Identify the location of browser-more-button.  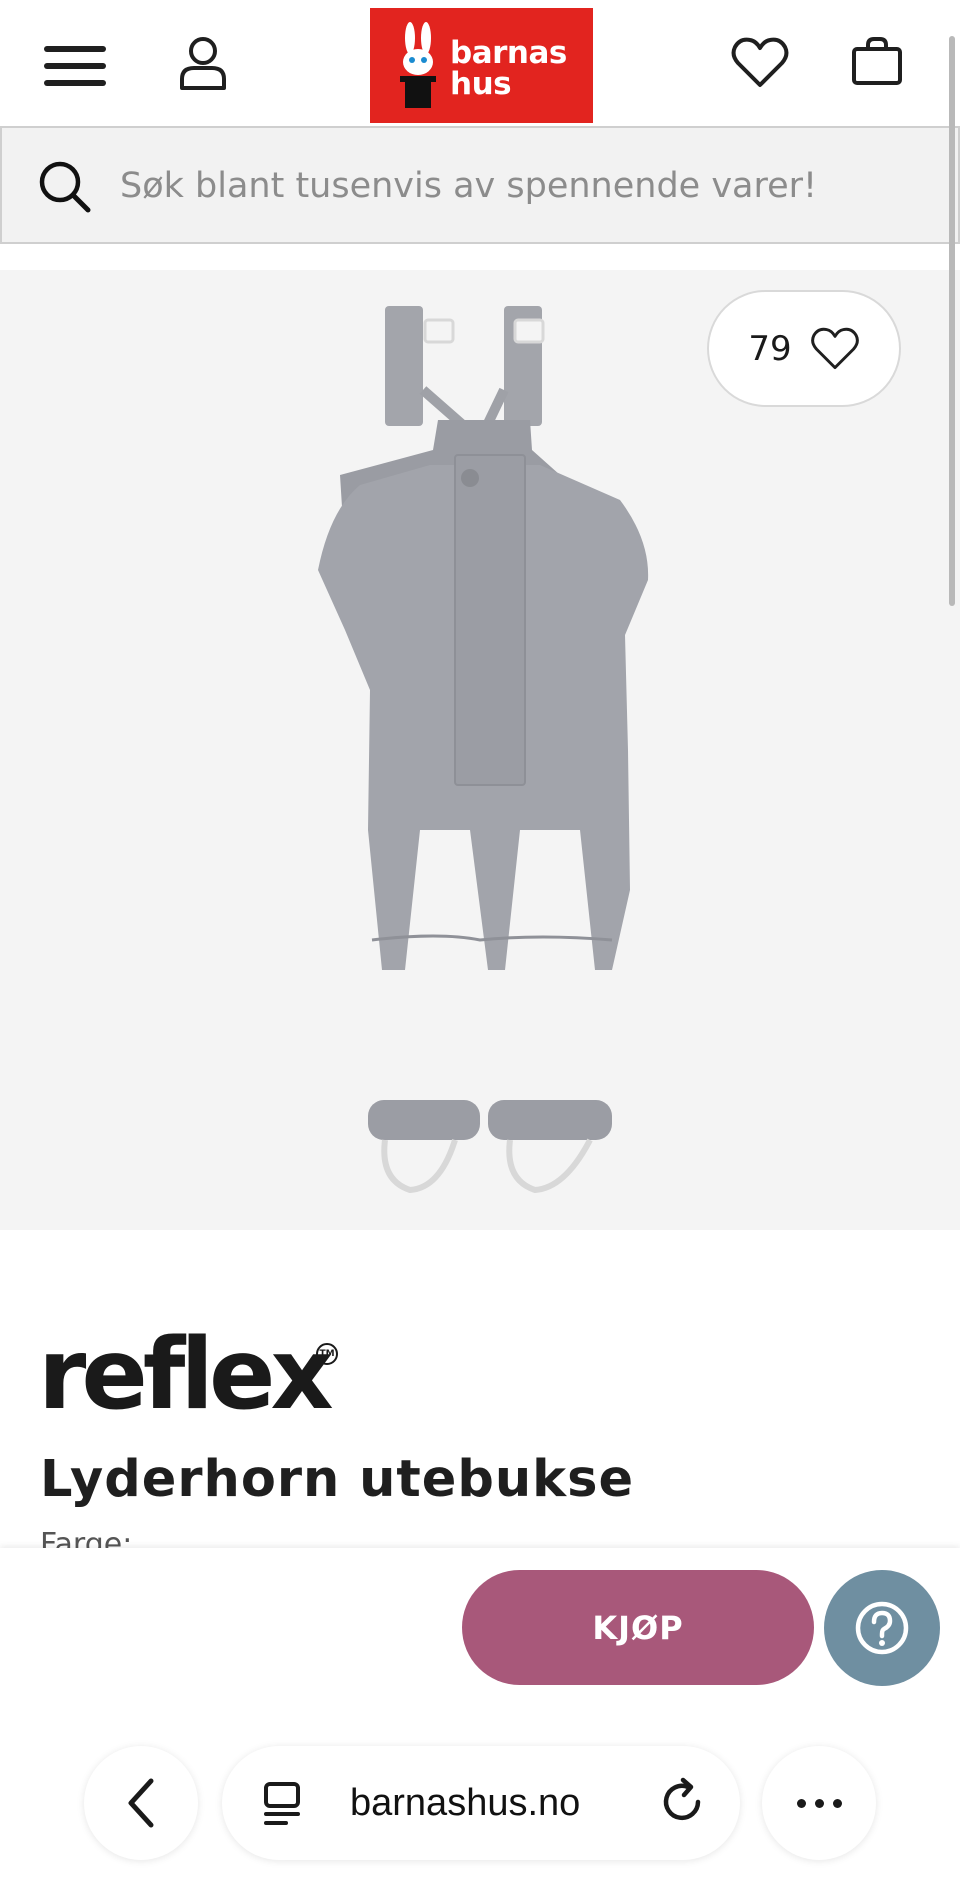
(819, 1803).